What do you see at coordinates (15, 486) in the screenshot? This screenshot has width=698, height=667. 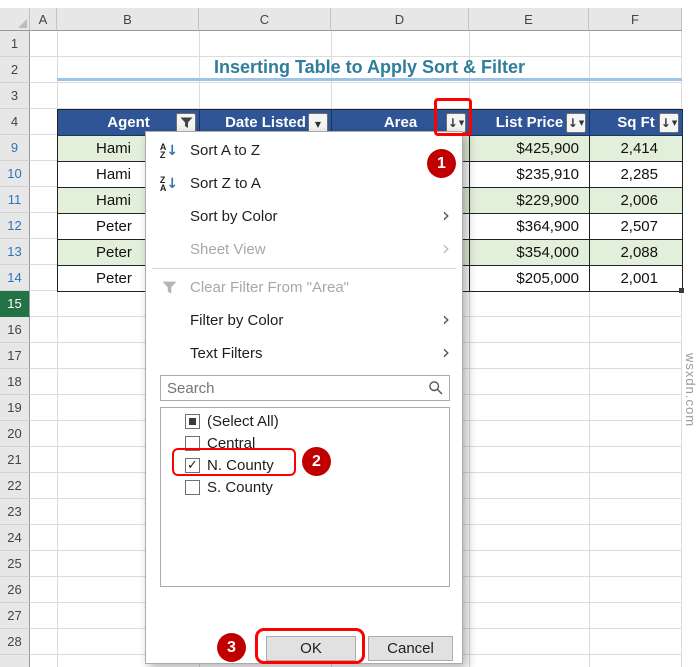 I see `row-header: 22` at bounding box center [15, 486].